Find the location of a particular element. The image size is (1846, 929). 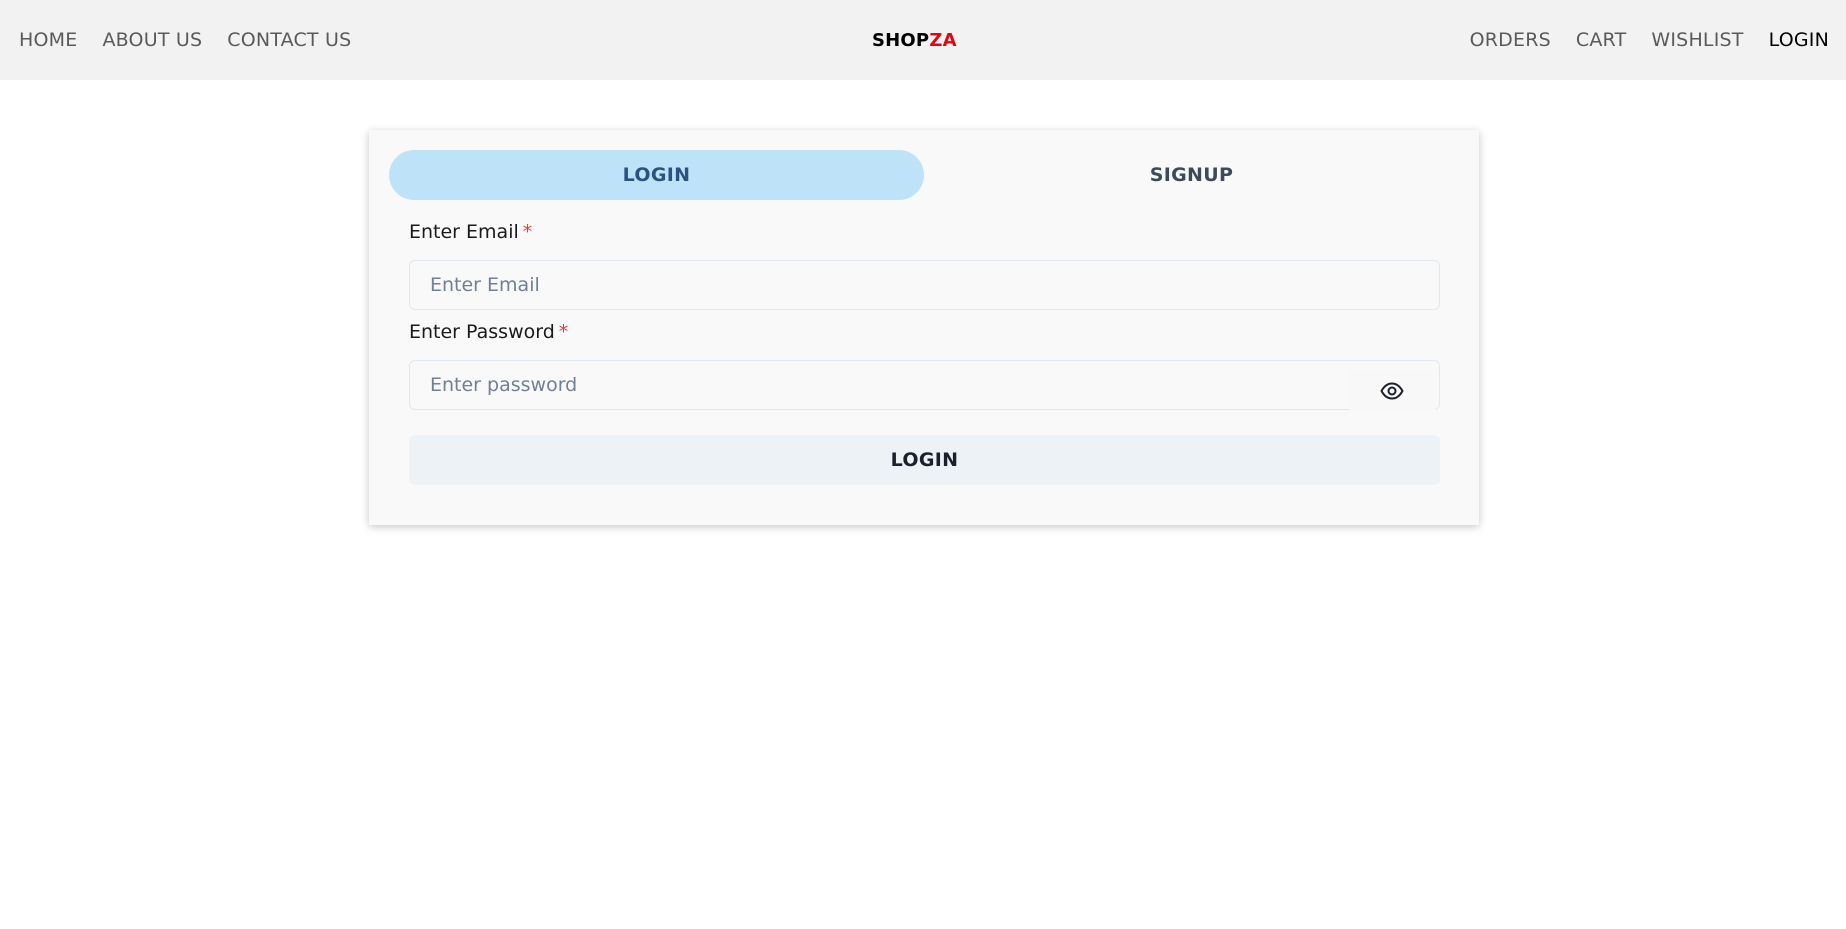

brand-logo: SHOP ZA is located at coordinates (914, 40).